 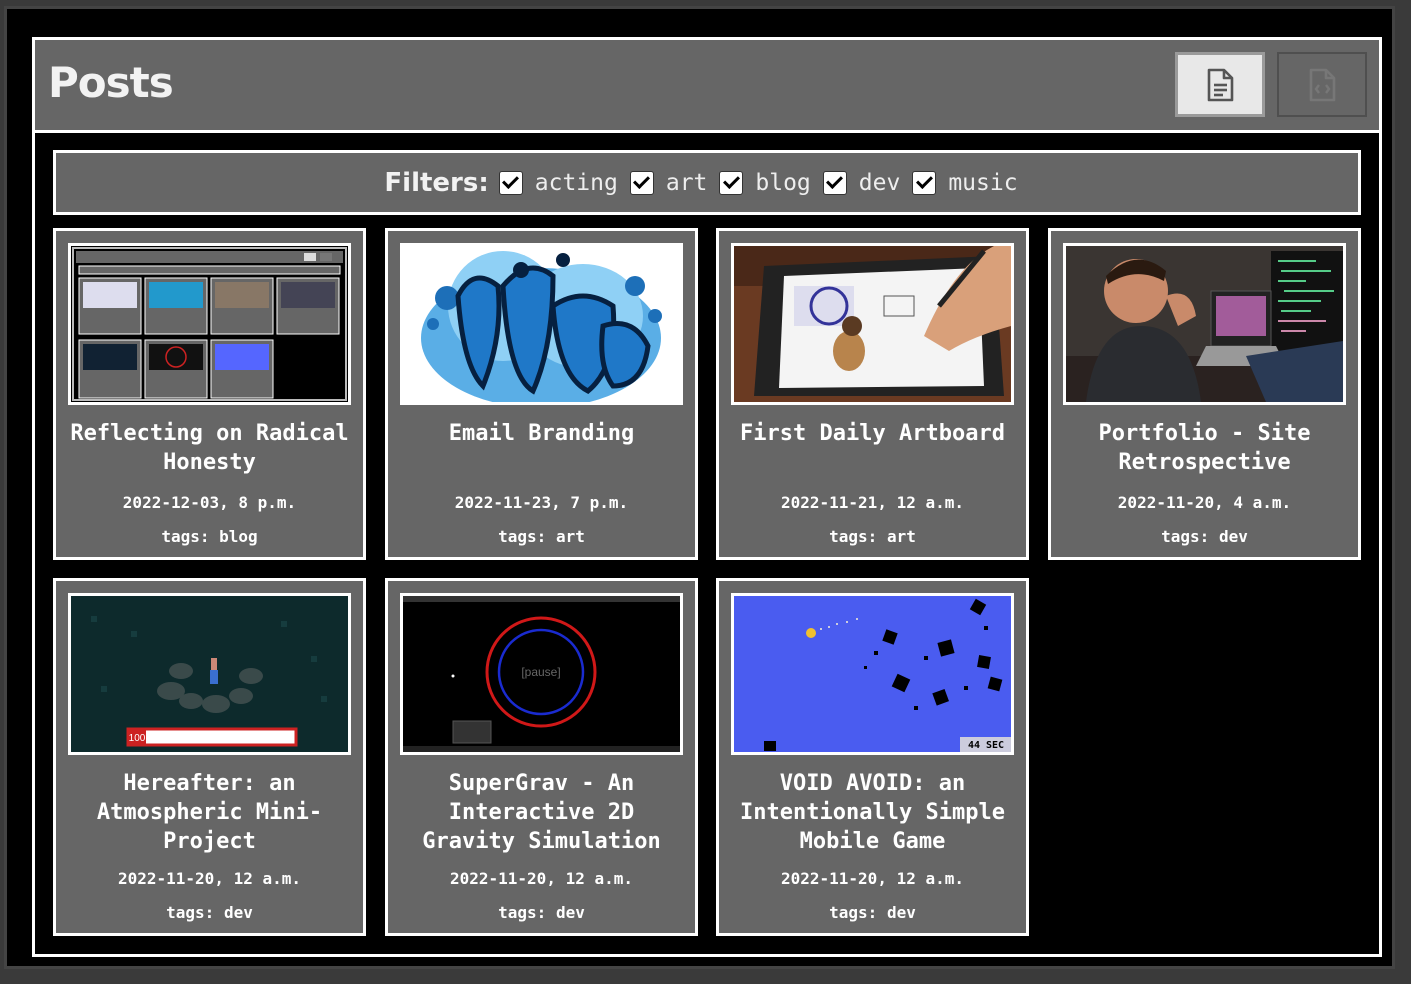 I want to click on filter-label: dev, so click(x=879, y=182).